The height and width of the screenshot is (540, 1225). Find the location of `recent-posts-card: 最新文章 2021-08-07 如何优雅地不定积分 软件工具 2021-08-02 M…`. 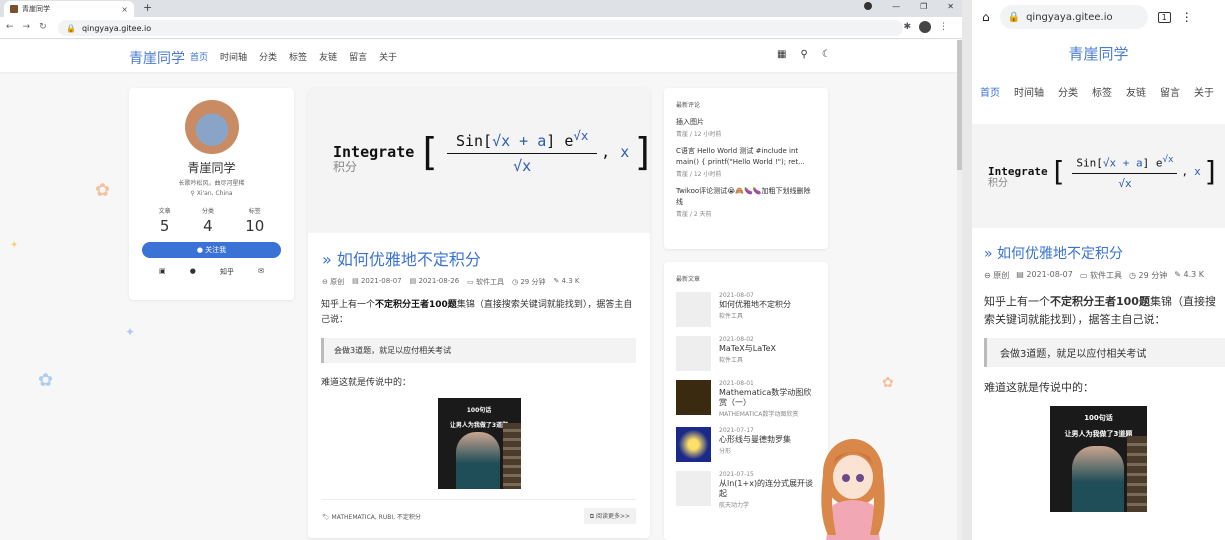

recent-posts-card: 最新文章 2021-08-07 如何优雅地不定积分 软件工具 2021-08-02 M… is located at coordinates (746, 401).